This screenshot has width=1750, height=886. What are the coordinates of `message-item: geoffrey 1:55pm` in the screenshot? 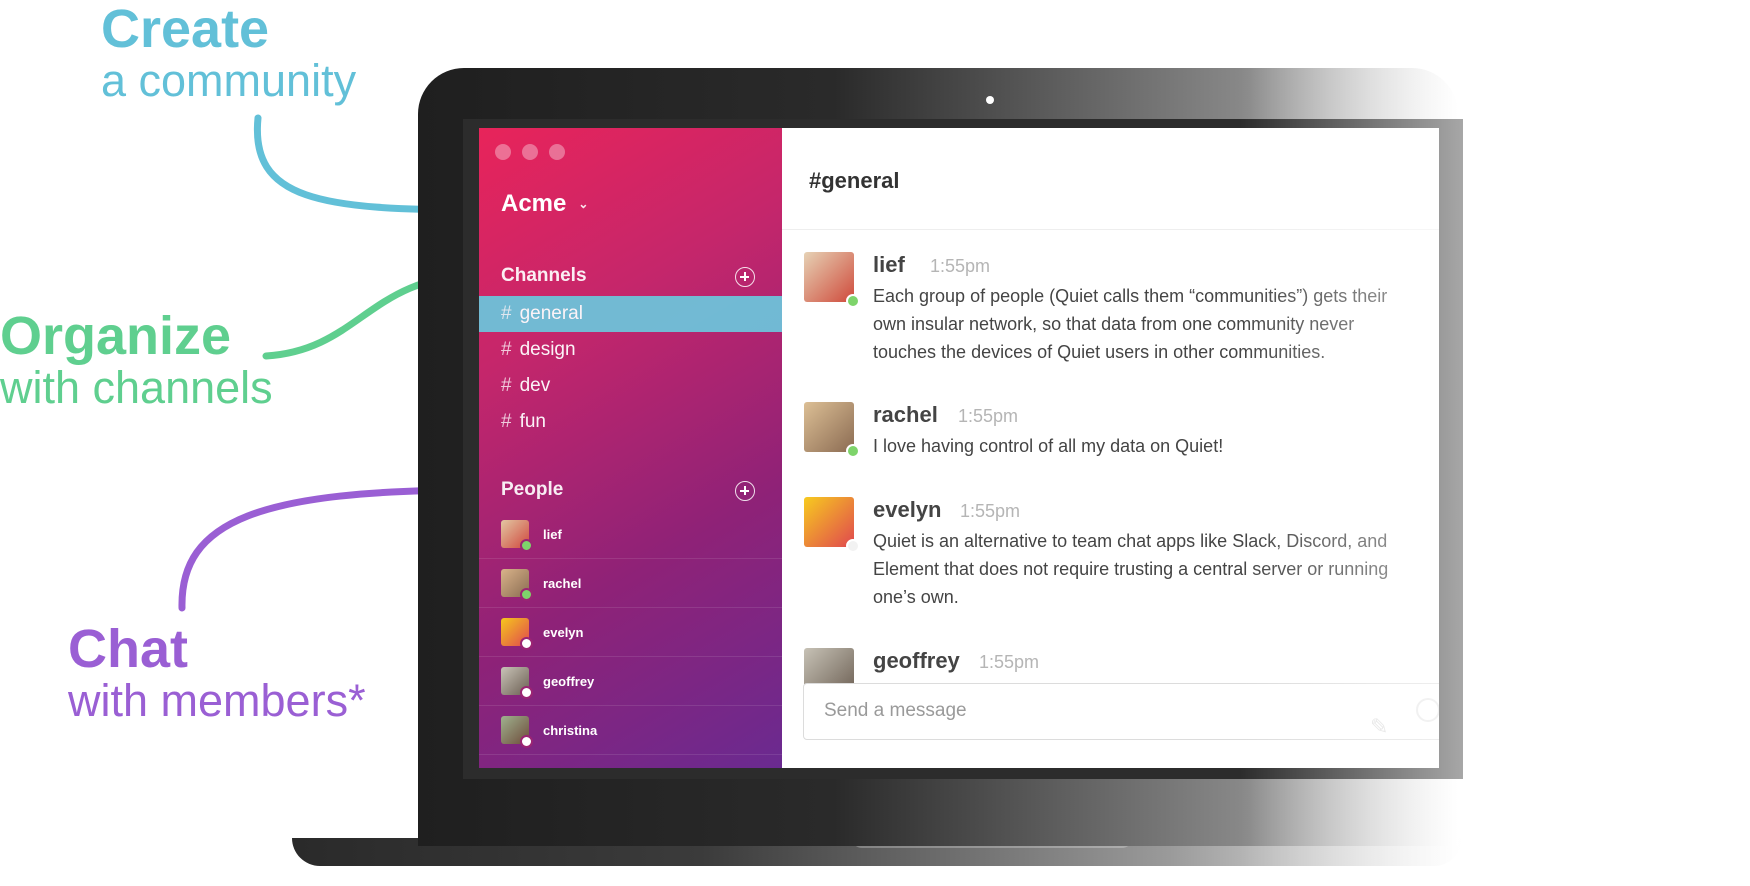 It's located at (1121, 666).